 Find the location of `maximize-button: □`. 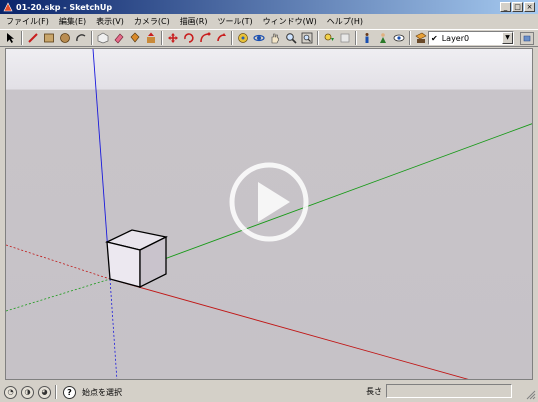

maximize-button: □ is located at coordinates (517, 7).